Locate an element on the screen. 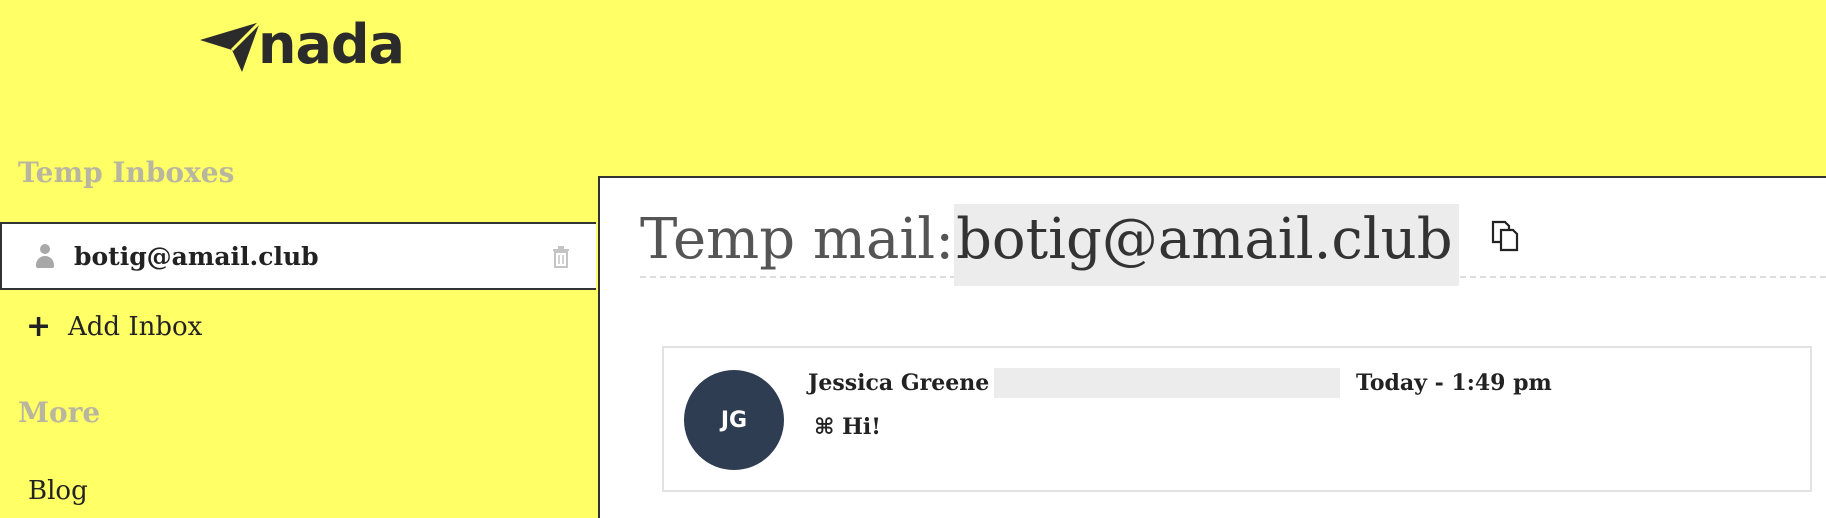 The width and height of the screenshot is (1826, 518). more-heading: More is located at coordinates (59, 412).